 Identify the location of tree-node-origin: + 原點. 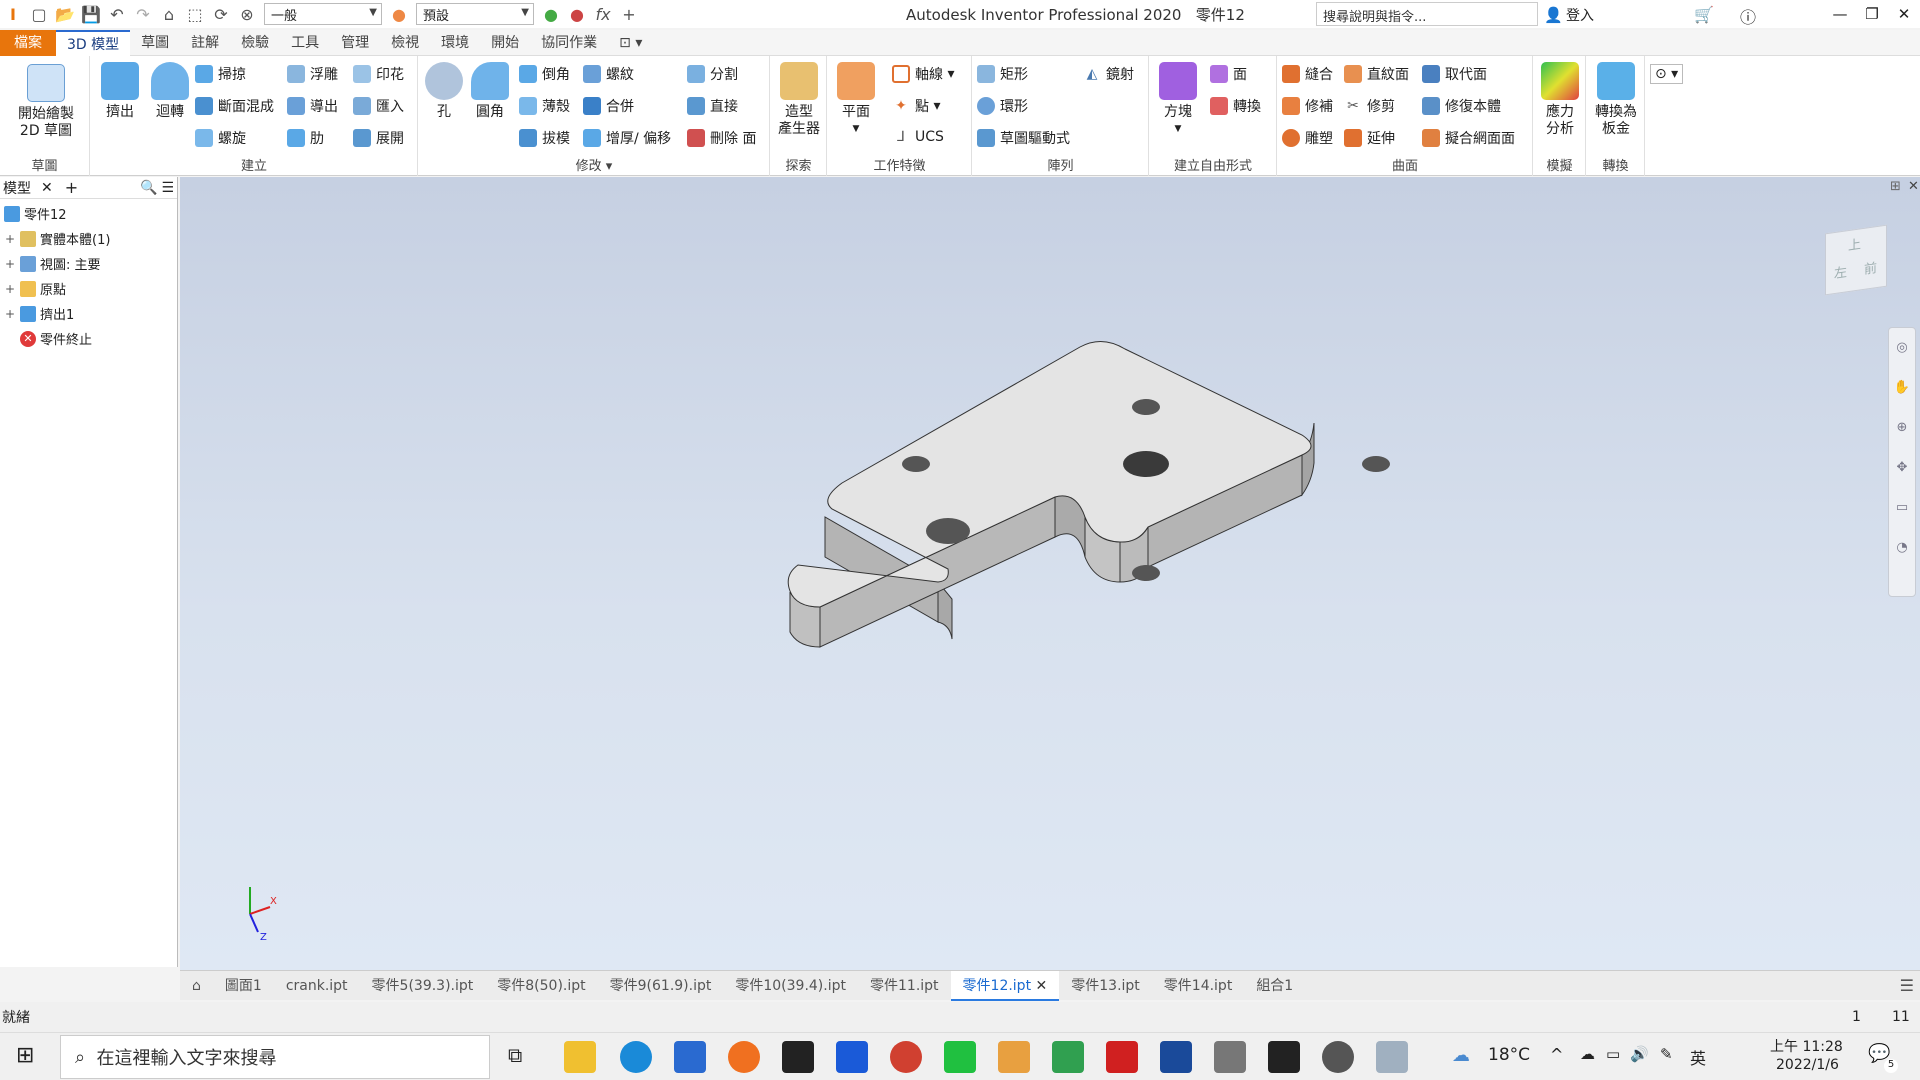
(88, 288).